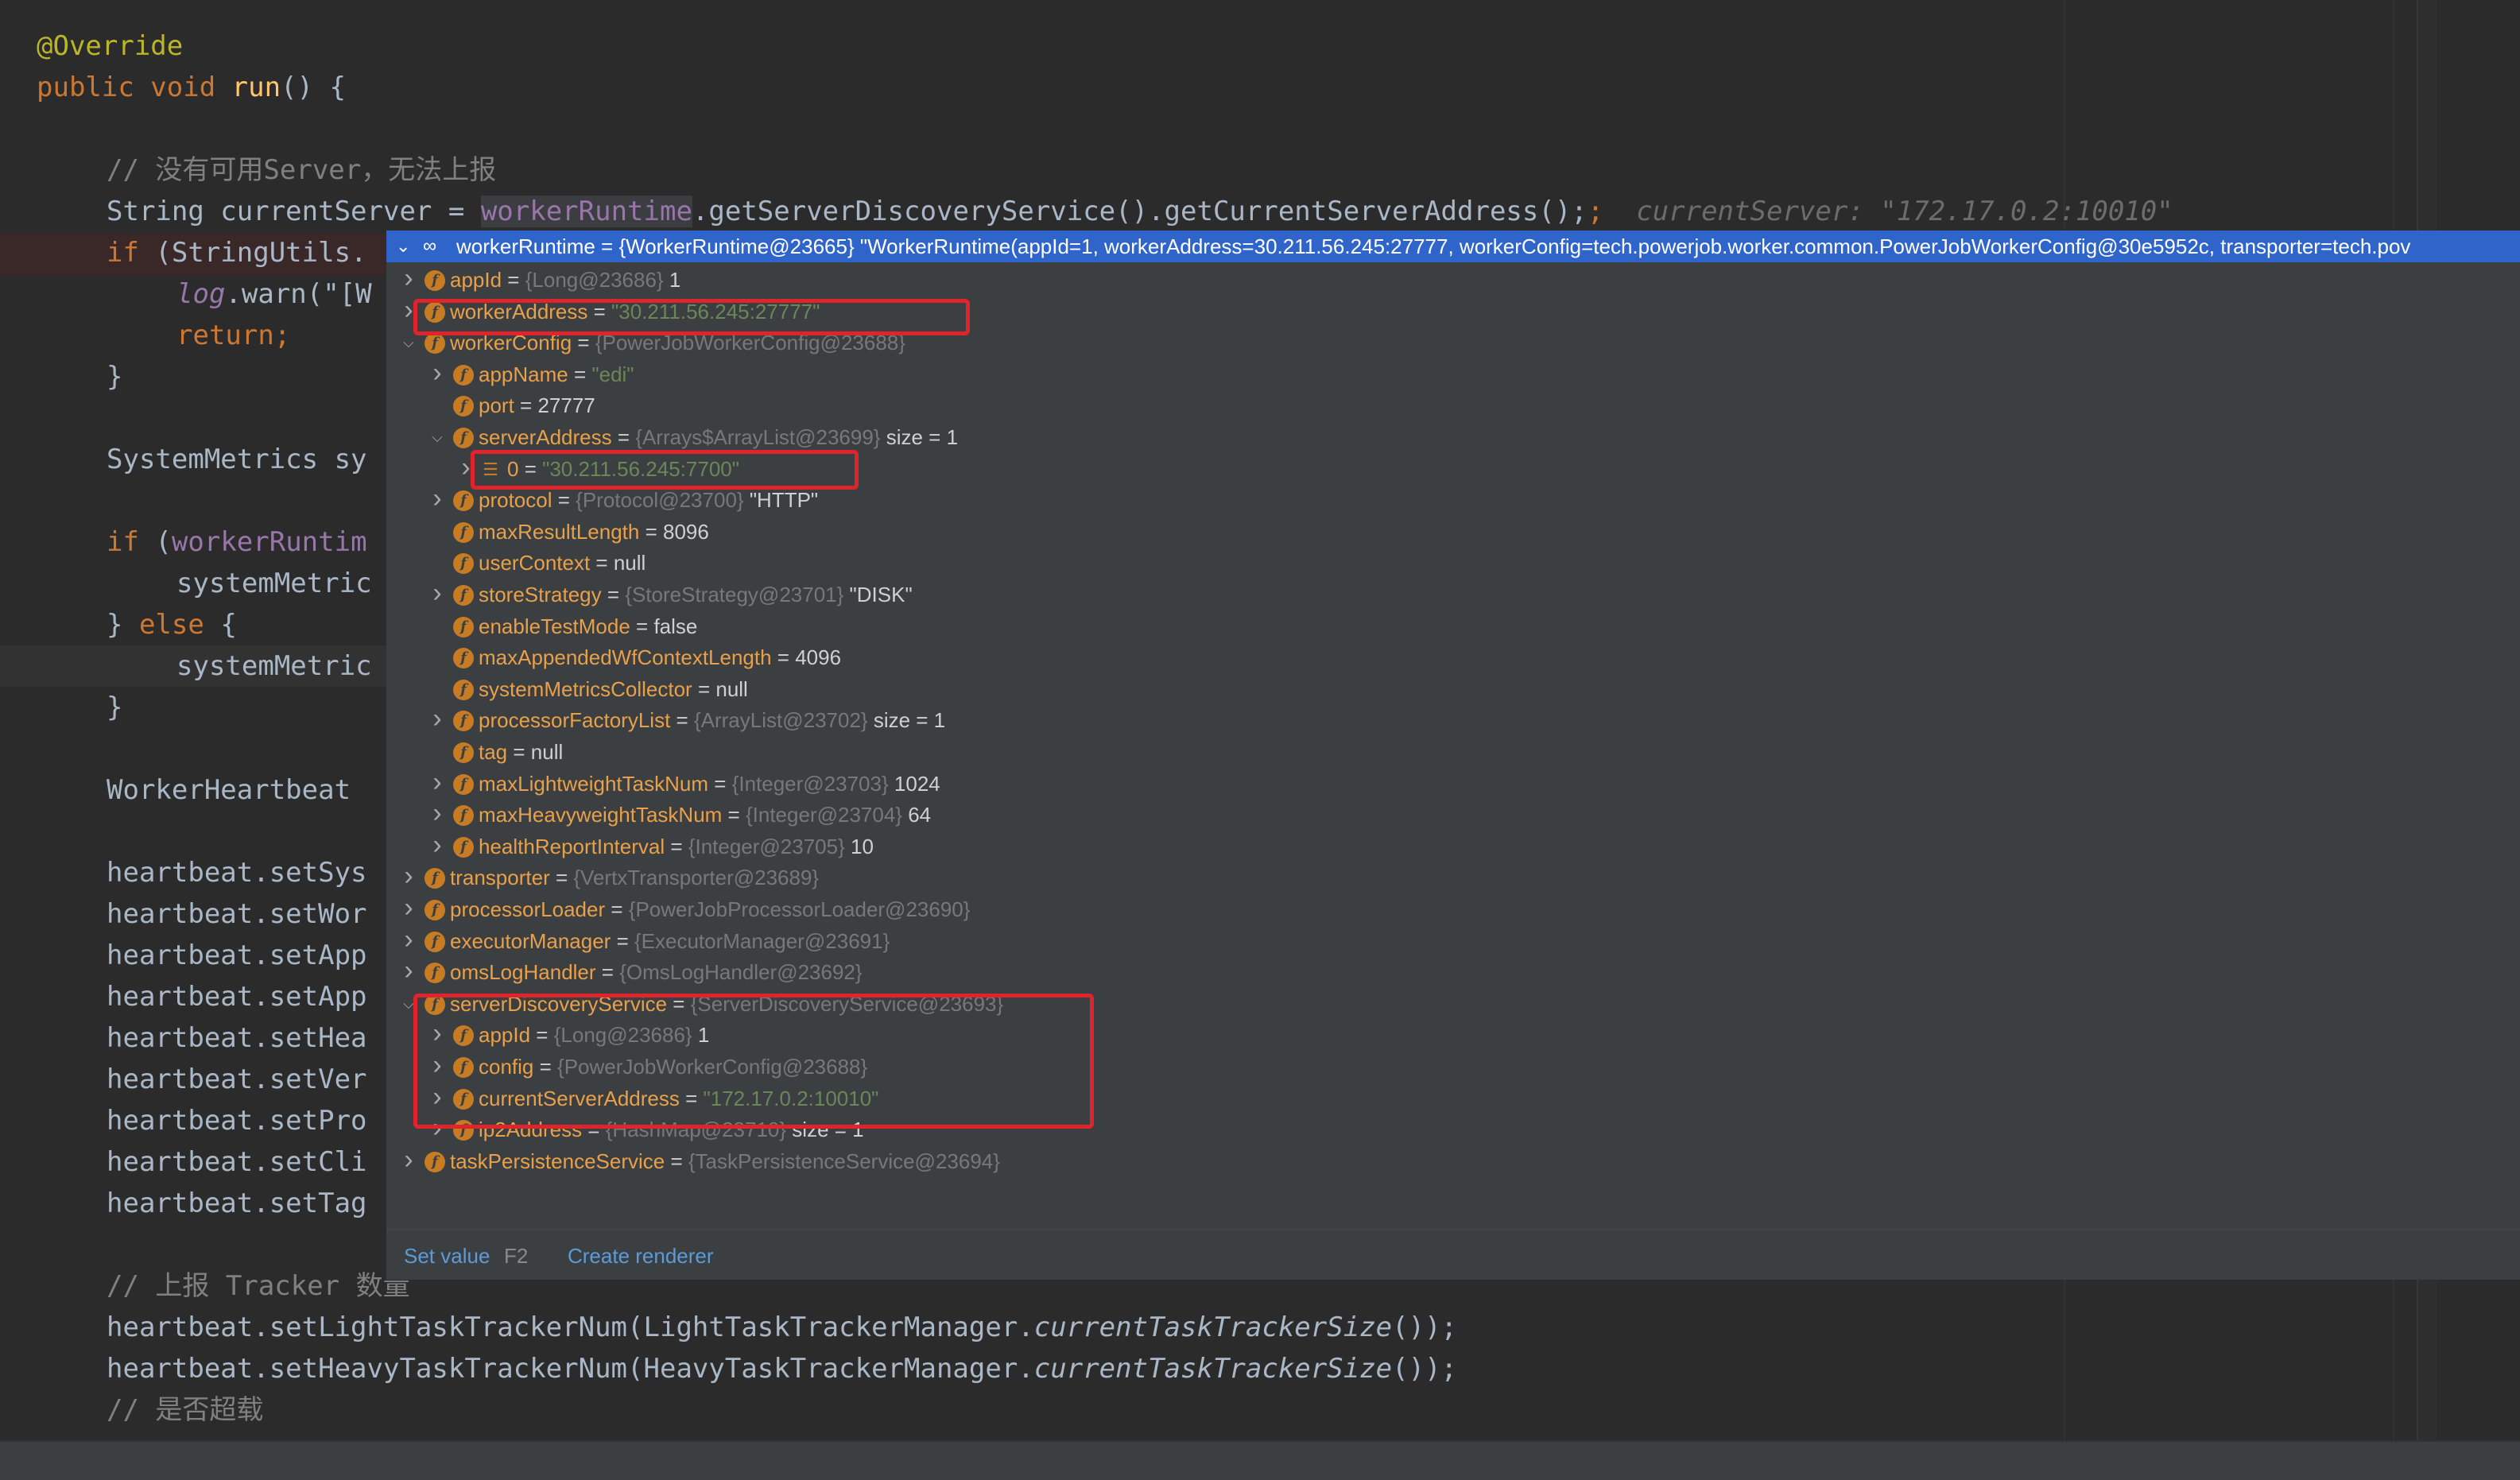 This screenshot has height=1480, width=2520. What do you see at coordinates (110, 46) in the screenshot?
I see `annotation-text: @Override` at bounding box center [110, 46].